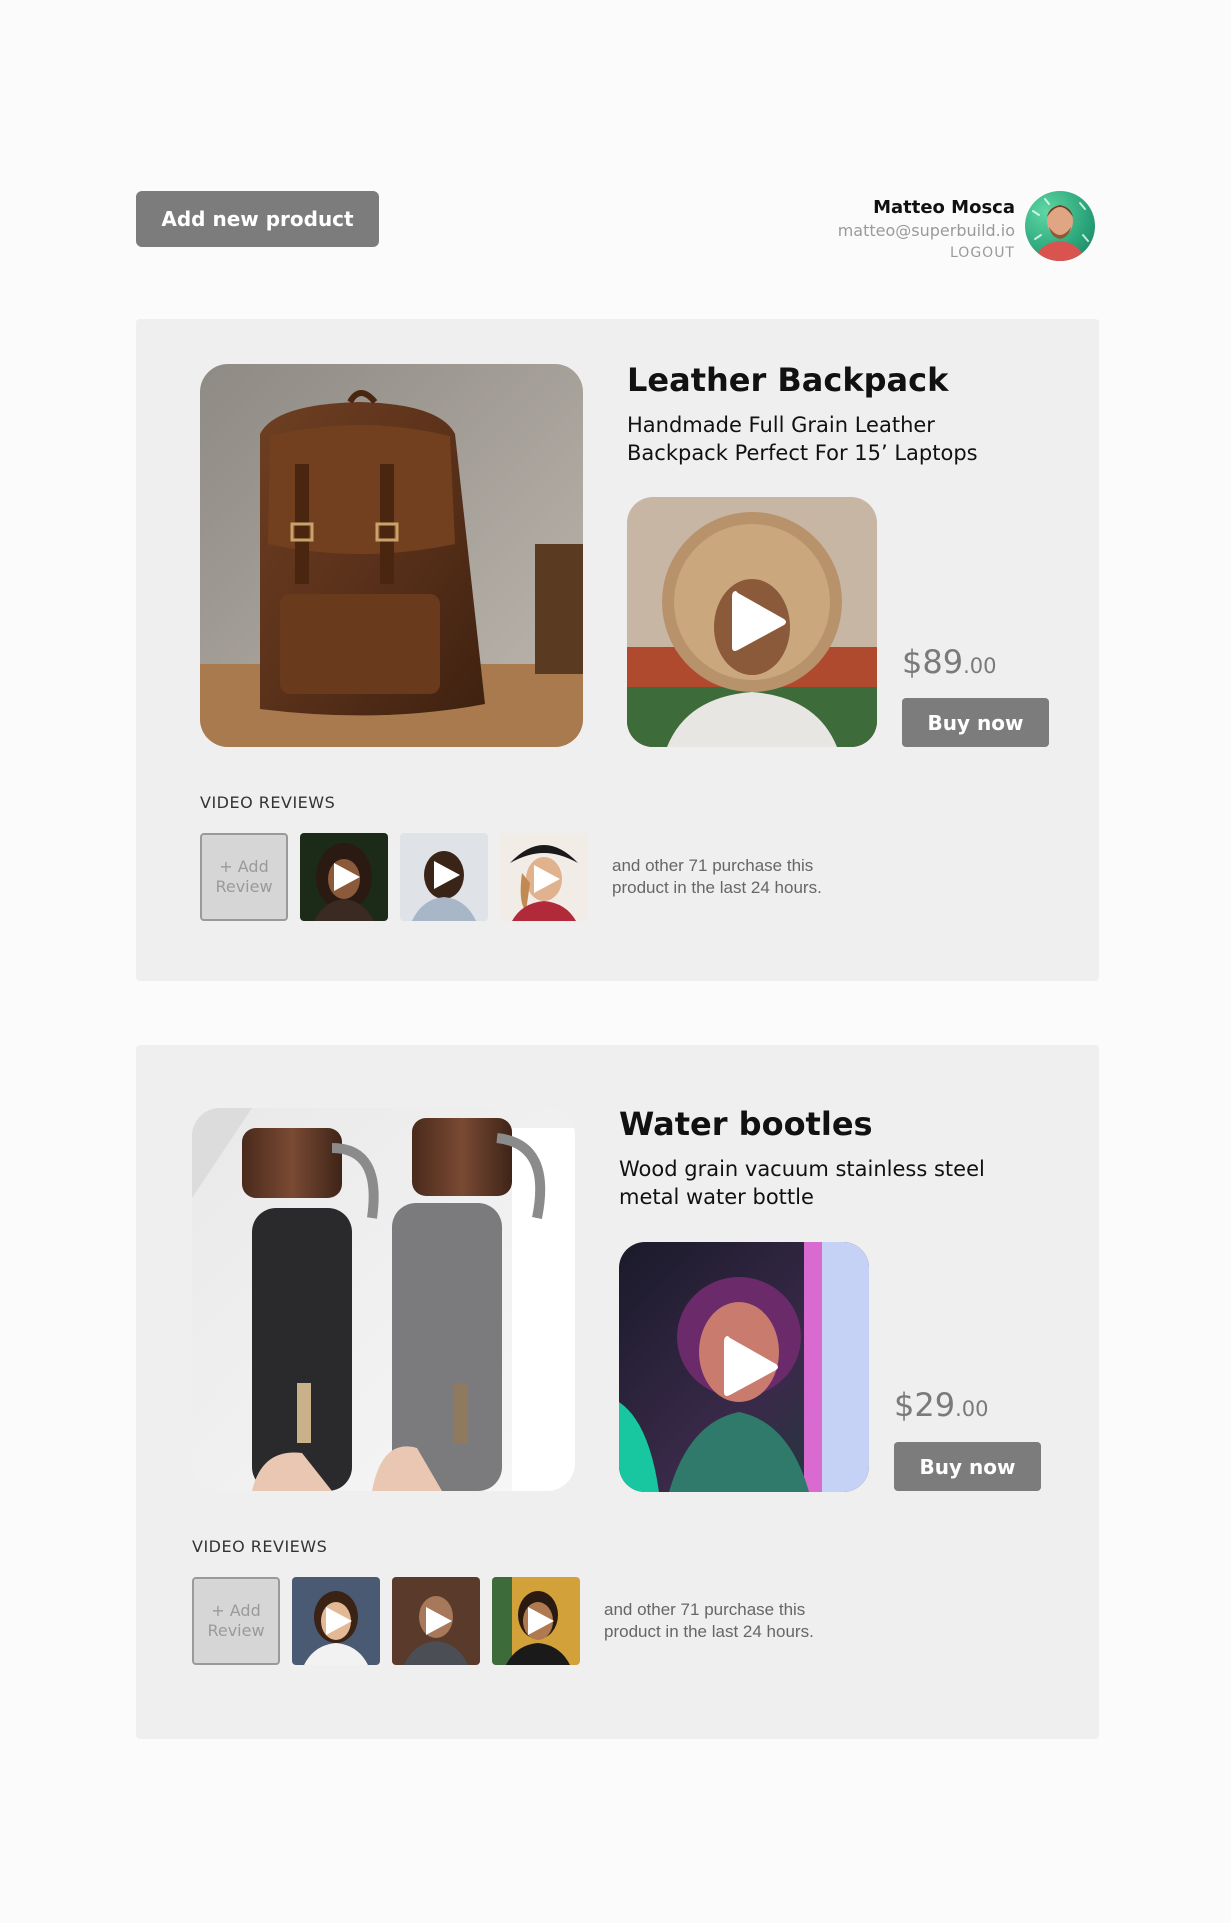 This screenshot has width=1231, height=1923. What do you see at coordinates (933, 662) in the screenshot?
I see `price-main: $89` at bounding box center [933, 662].